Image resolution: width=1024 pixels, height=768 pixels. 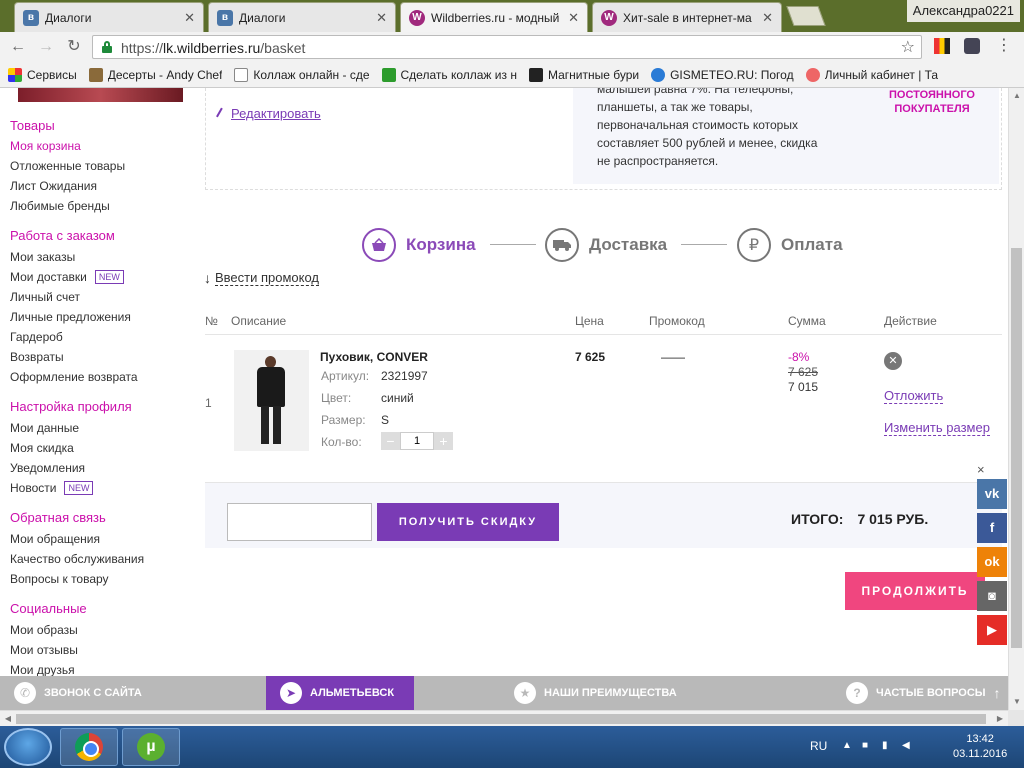 I want to click on scroll-left-arrow-icon: ◀, so click(x=8, y=719).